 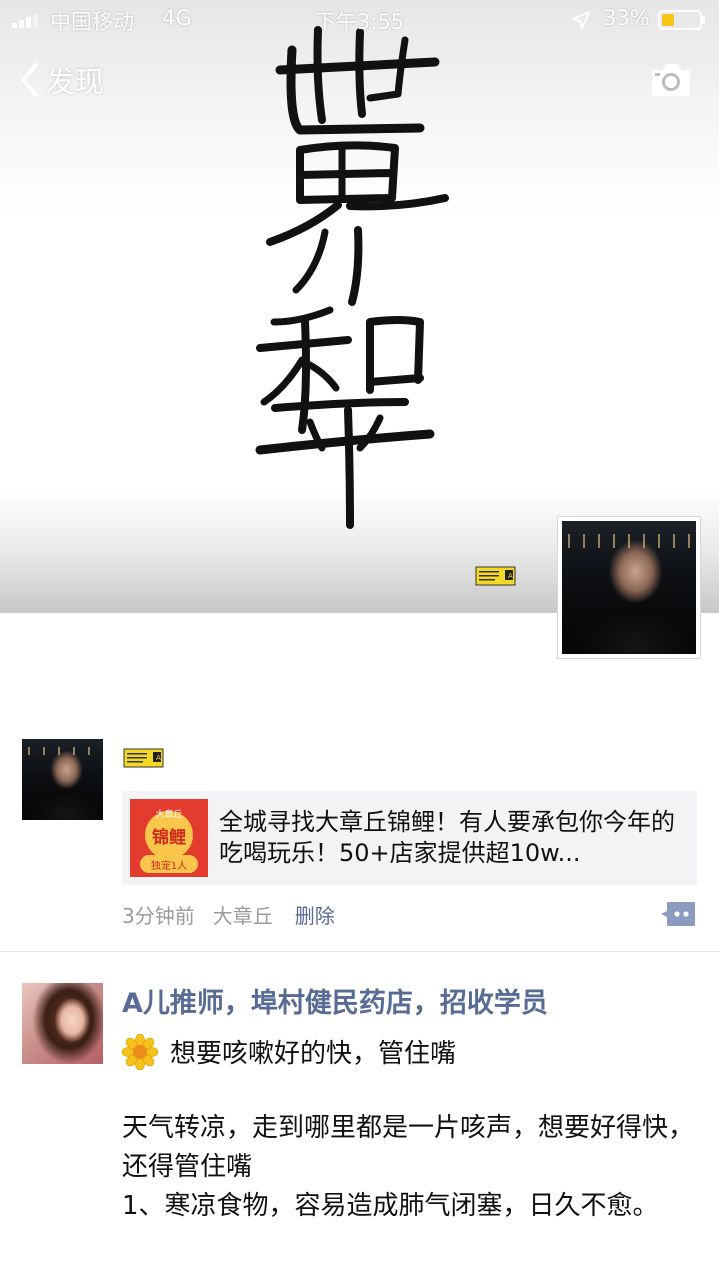 I want to click on post-body-paragraph: 1、寒凉食物，容易造成肺气闭塞，日久不愈。, so click(x=390, y=1206).